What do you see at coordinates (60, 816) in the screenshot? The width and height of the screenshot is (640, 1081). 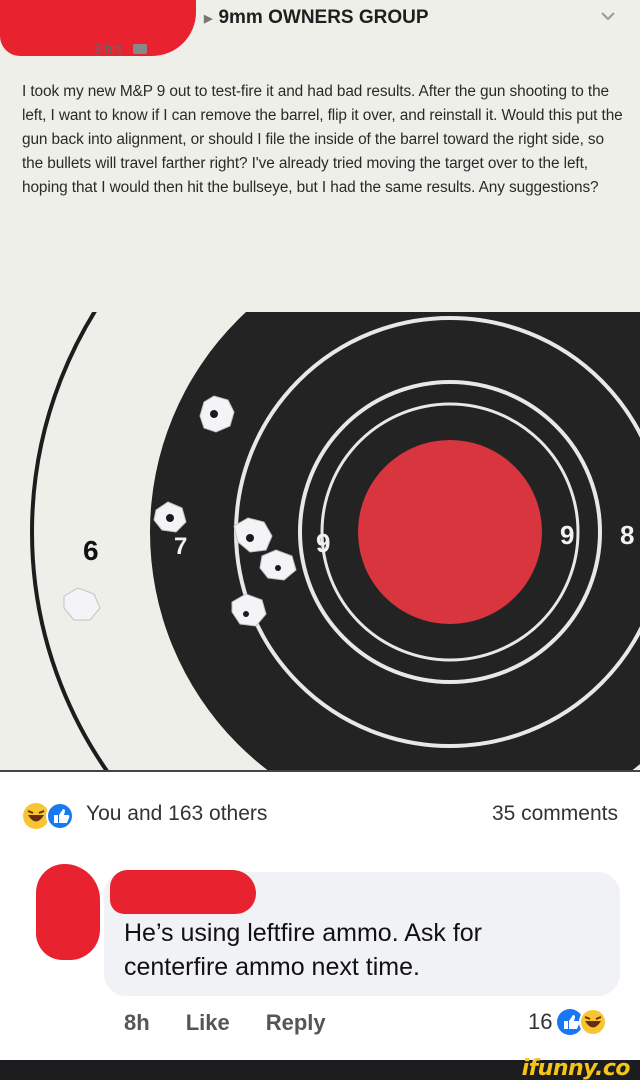 I see `like-icon` at bounding box center [60, 816].